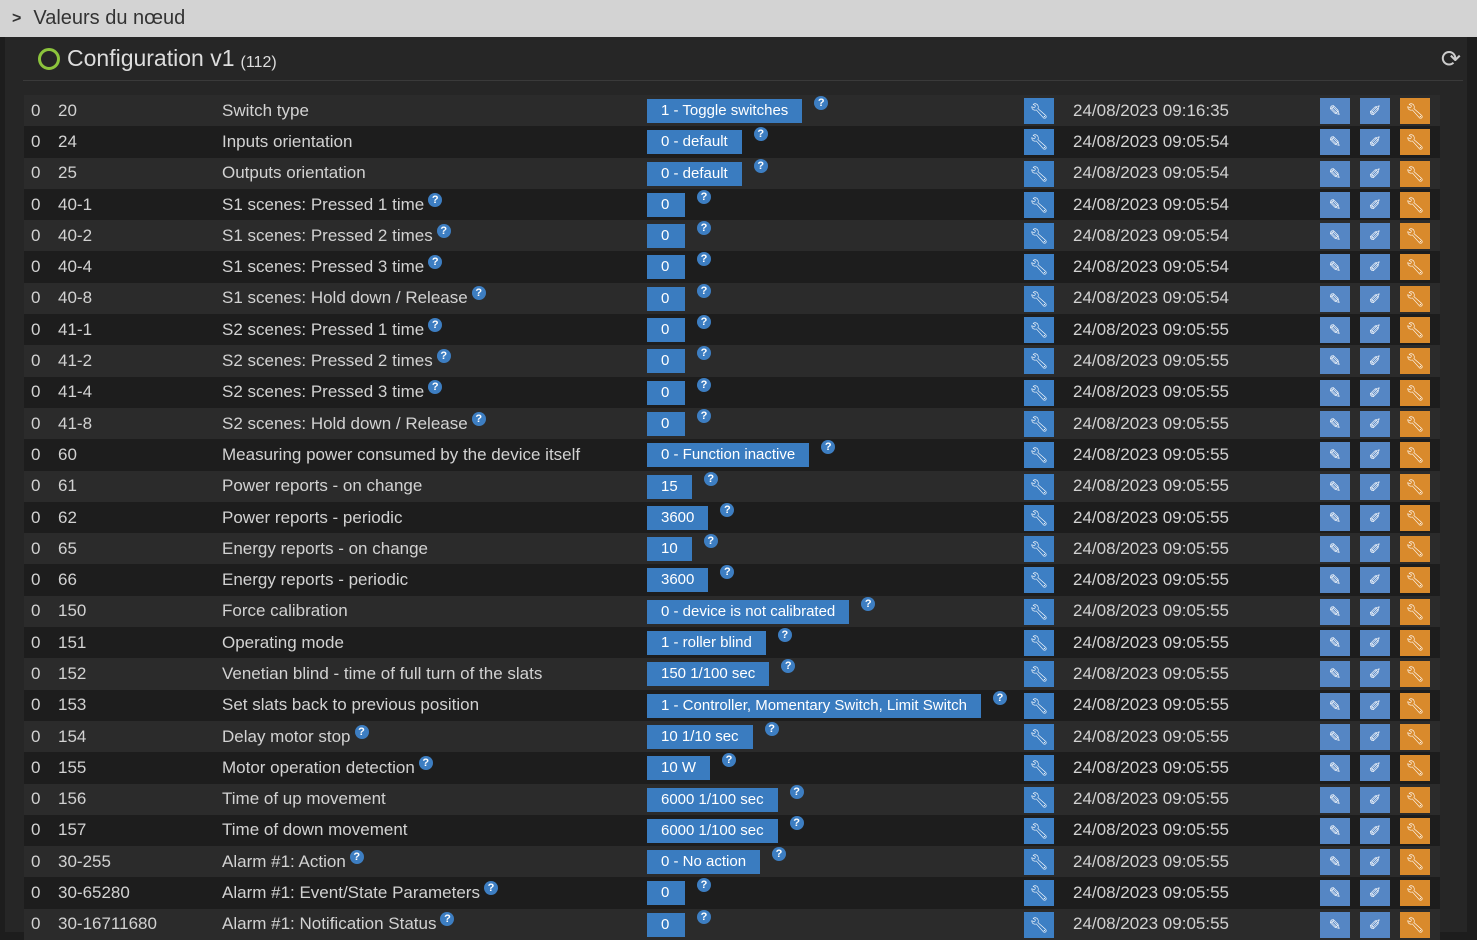 Image resolution: width=1477 pixels, height=940 pixels. Describe the element at coordinates (669, 486) in the screenshot. I see `value-badge: 15` at that location.